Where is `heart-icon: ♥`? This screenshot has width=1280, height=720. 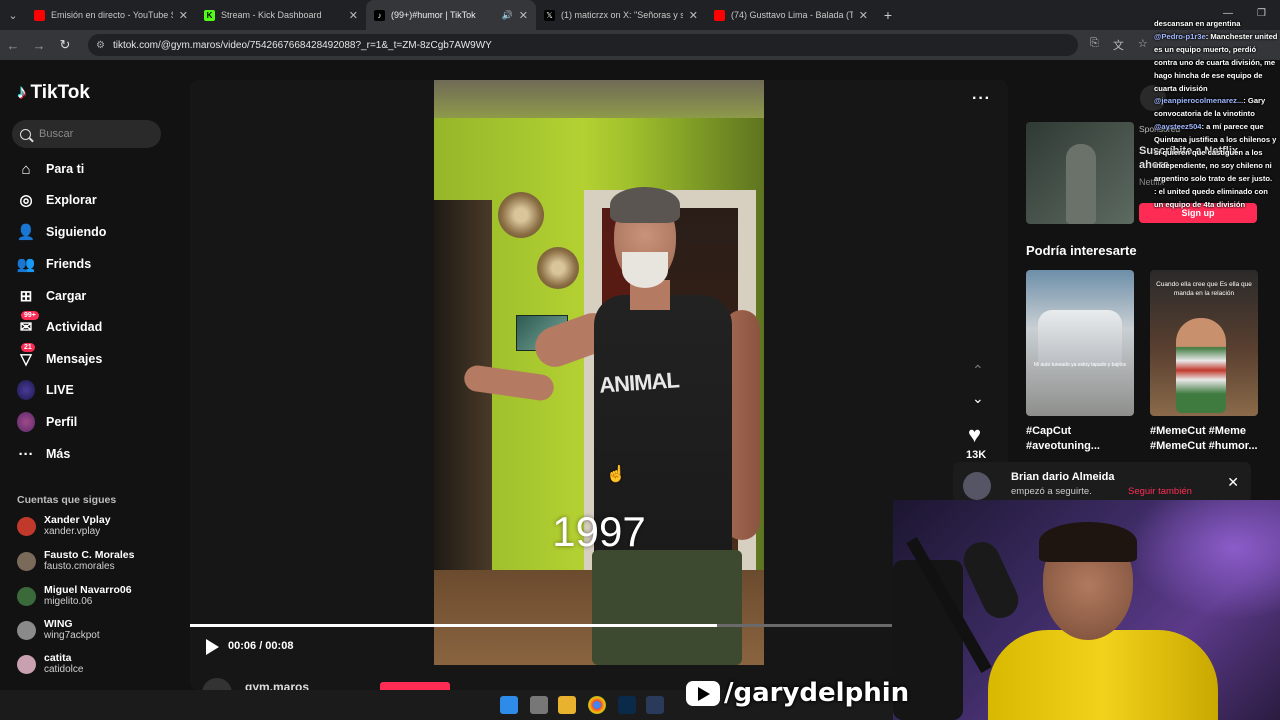 heart-icon: ♥ is located at coordinates (974, 435).